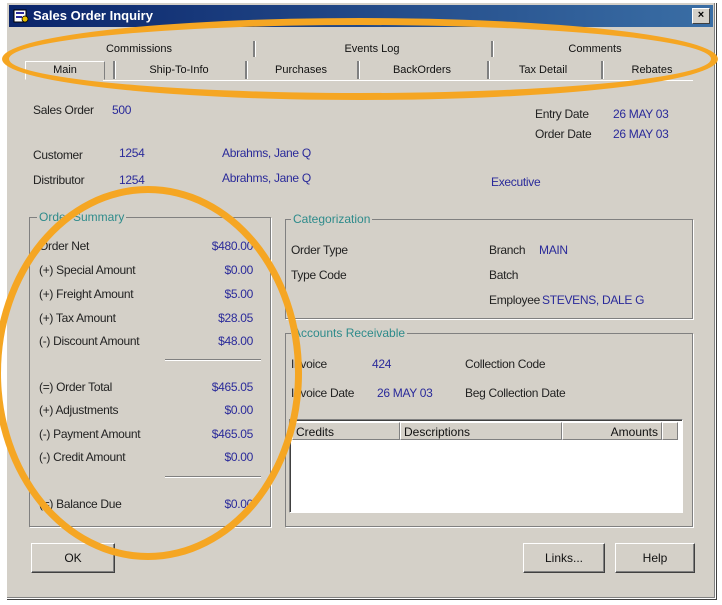  I want to click on summary-row-label: (=) Order Total, so click(75, 387).